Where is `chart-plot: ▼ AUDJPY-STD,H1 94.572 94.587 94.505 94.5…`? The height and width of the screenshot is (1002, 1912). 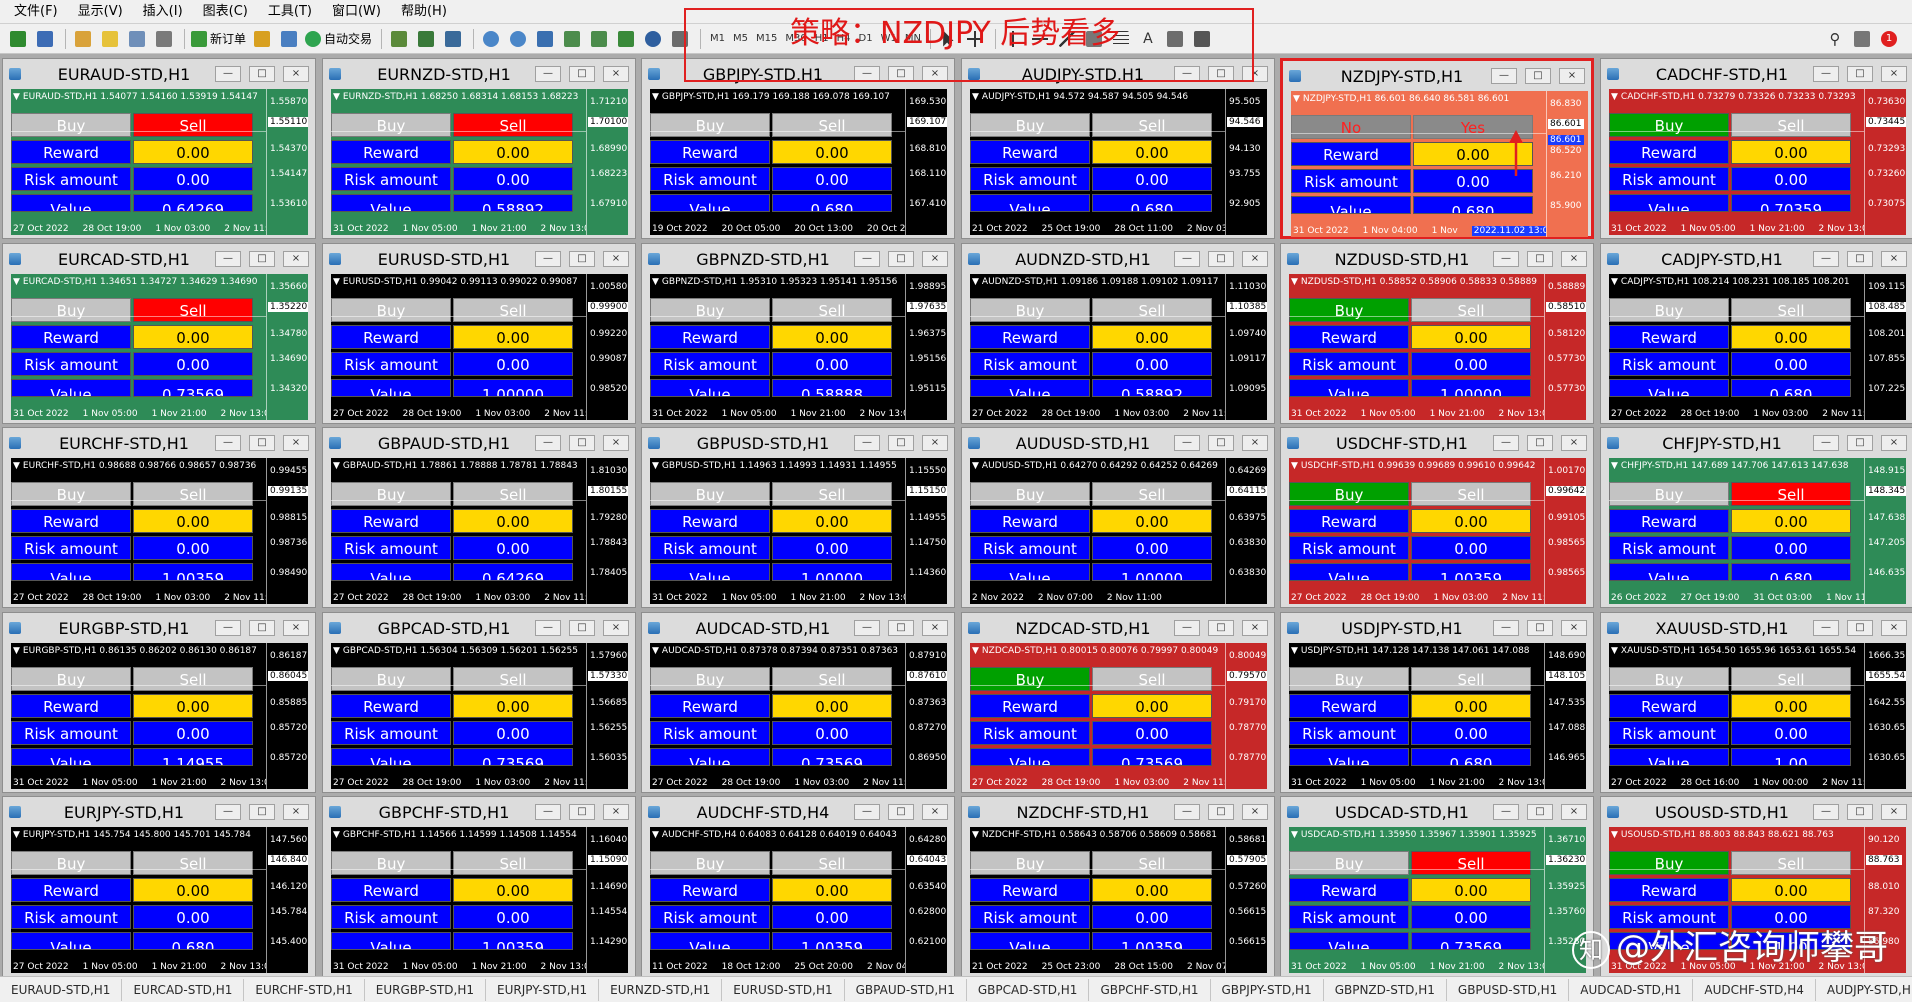 chart-plot: ▼ AUDJPY-STD,H1 94.572 94.587 94.505 94.5… is located at coordinates (1097, 162).